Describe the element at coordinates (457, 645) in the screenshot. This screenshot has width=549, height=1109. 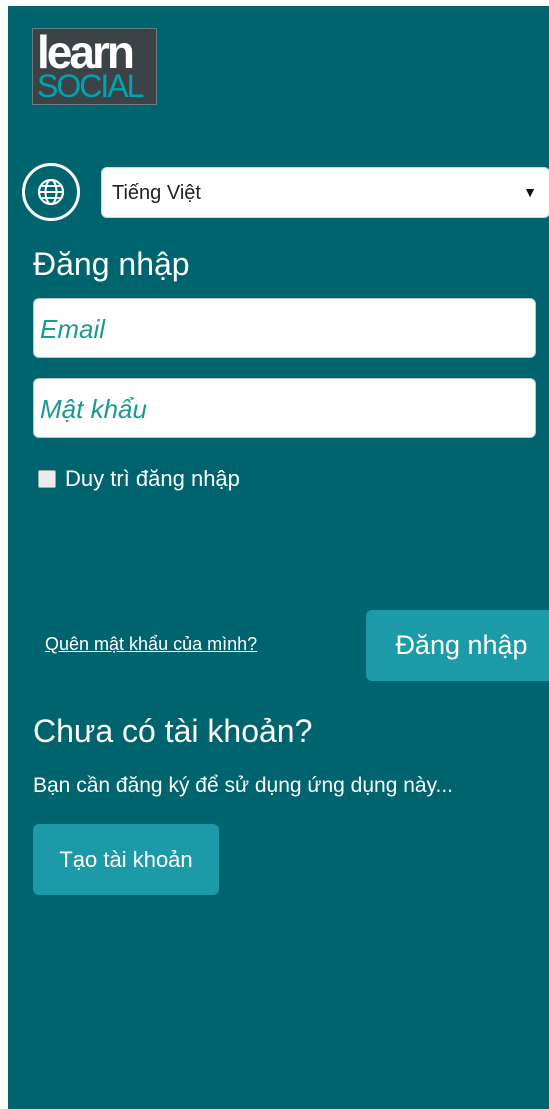
I see `login-button: Đăng nhập` at that location.